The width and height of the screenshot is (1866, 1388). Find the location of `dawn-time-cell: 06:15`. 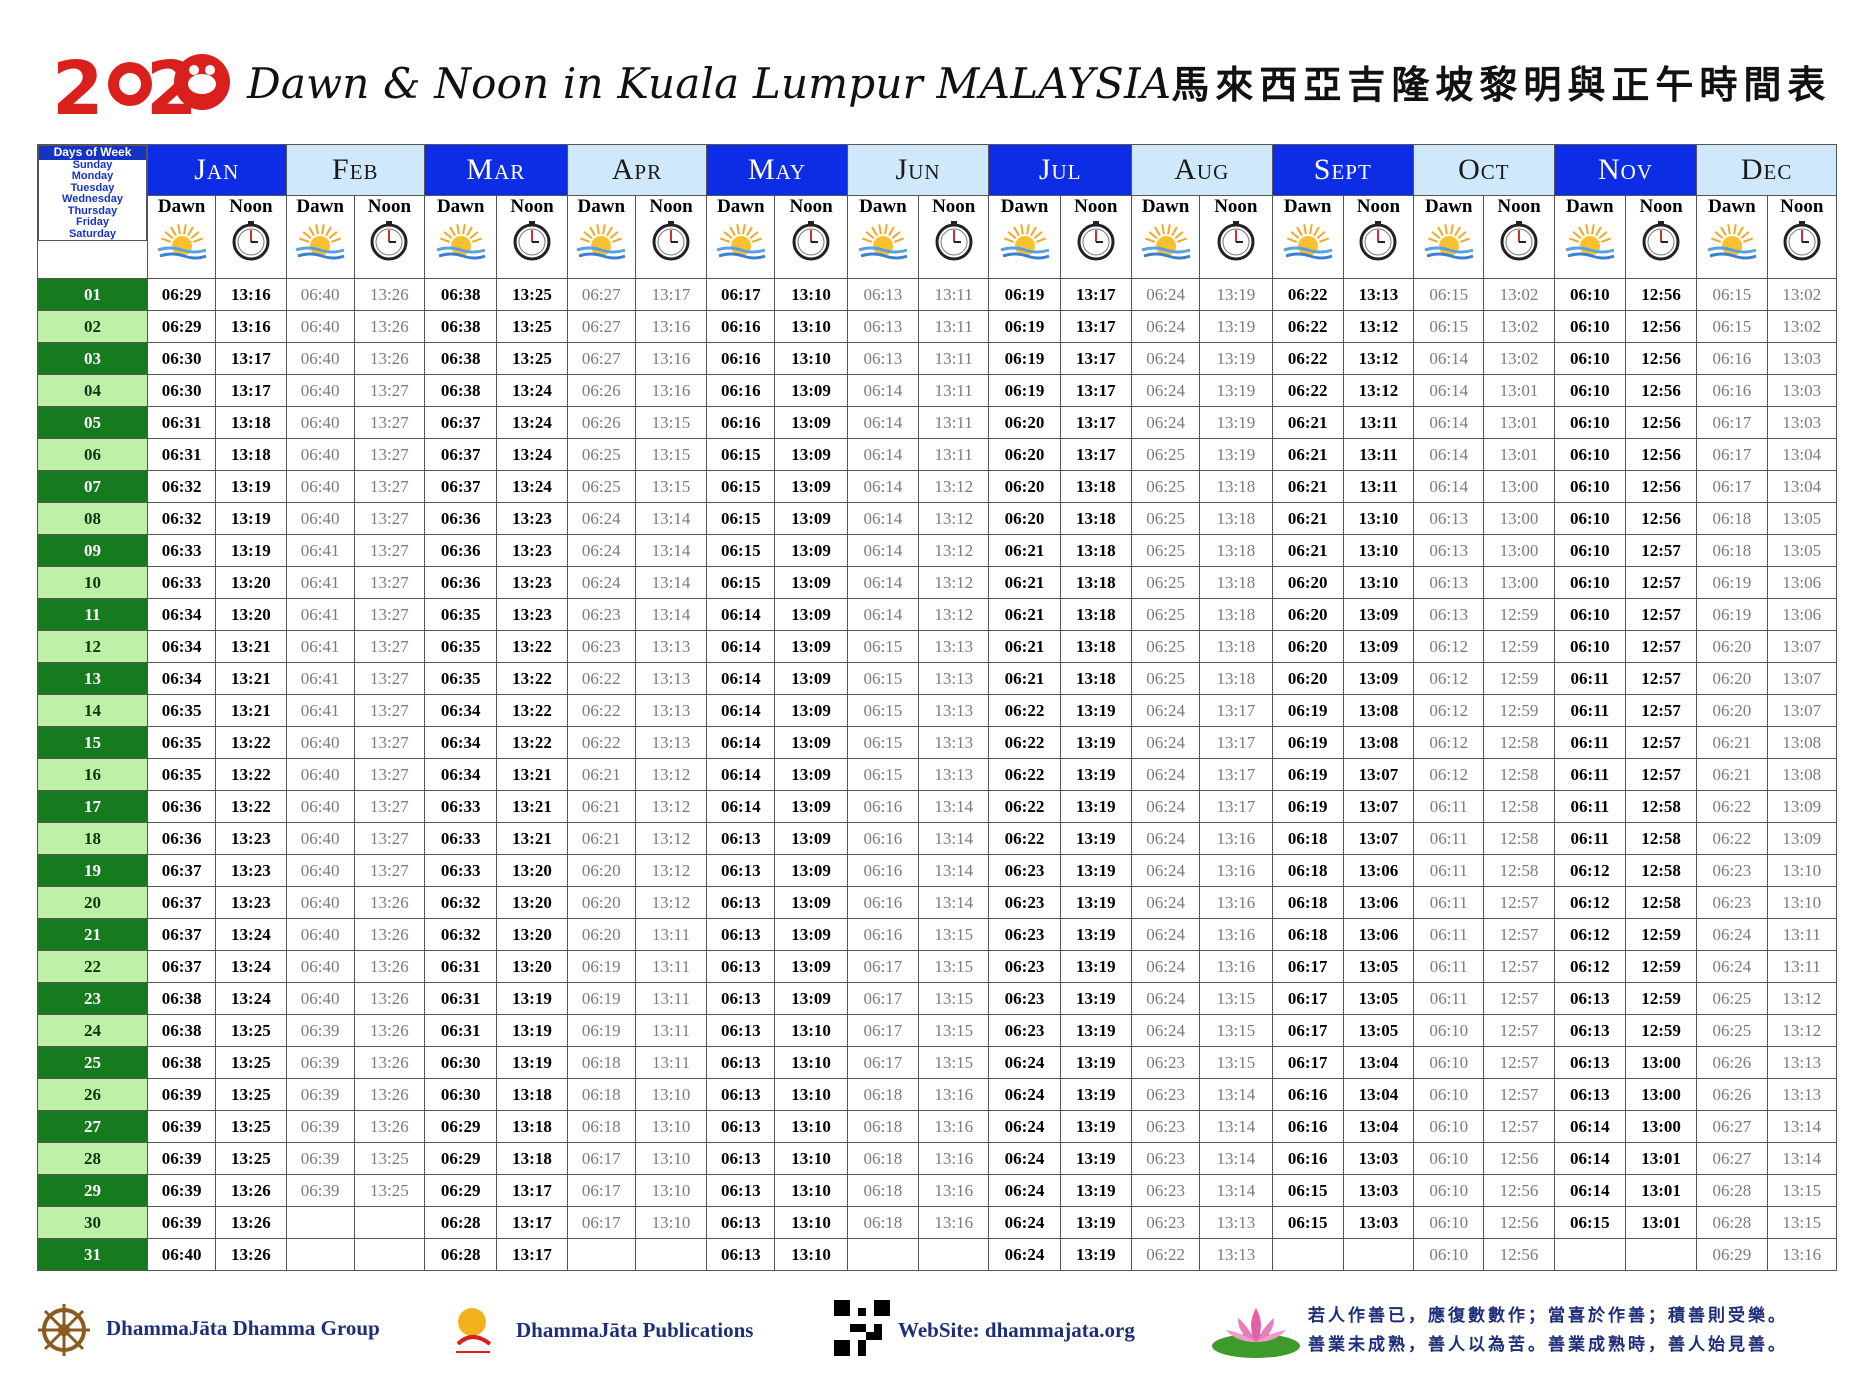

dawn-time-cell: 06:15 is located at coordinates (741, 582).